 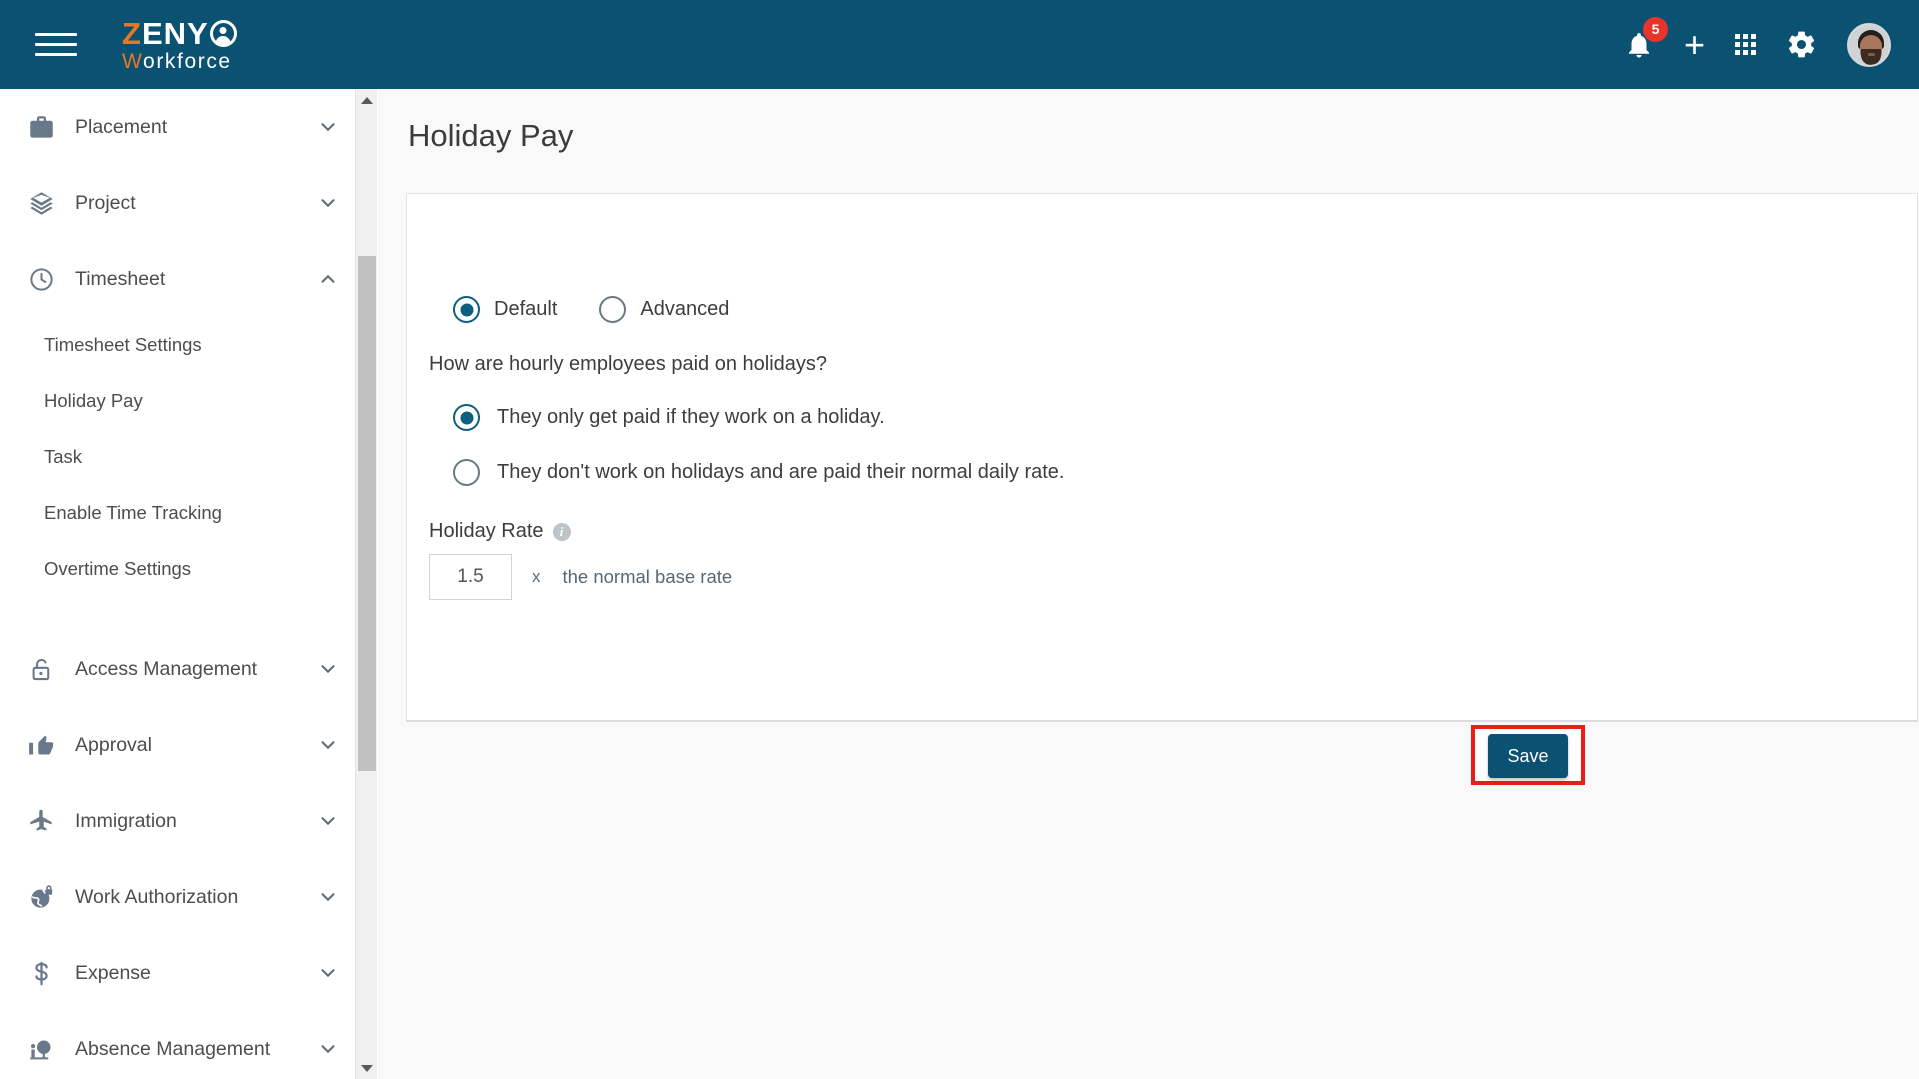 What do you see at coordinates (177, 821) in the screenshot?
I see `sidebar-item-immigration: Immigration` at bounding box center [177, 821].